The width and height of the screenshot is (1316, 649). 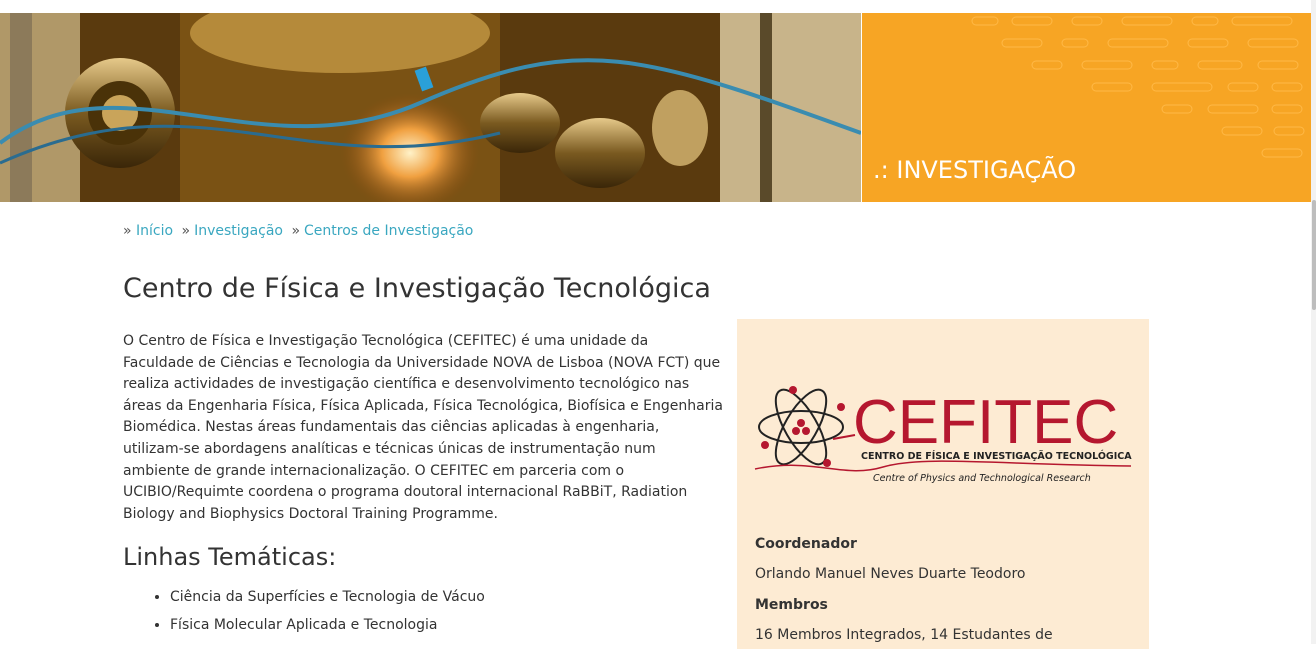 I want to click on members-value: 16 Membros Integrados, 14 Estudantes de, so click(x=904, y=635).